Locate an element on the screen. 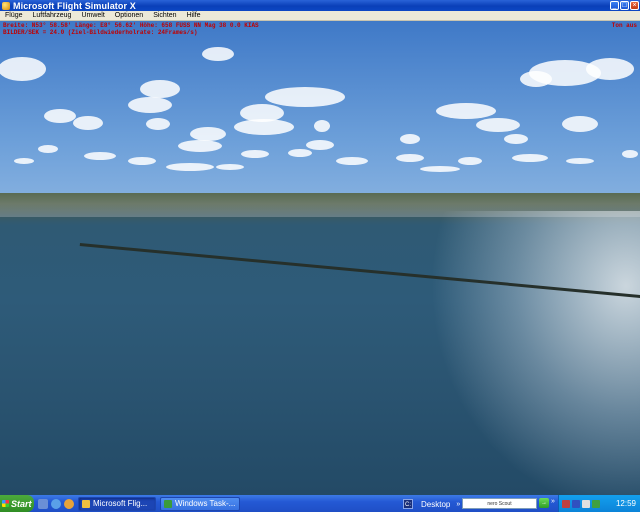  start-label: Start is located at coordinates (21, 503).